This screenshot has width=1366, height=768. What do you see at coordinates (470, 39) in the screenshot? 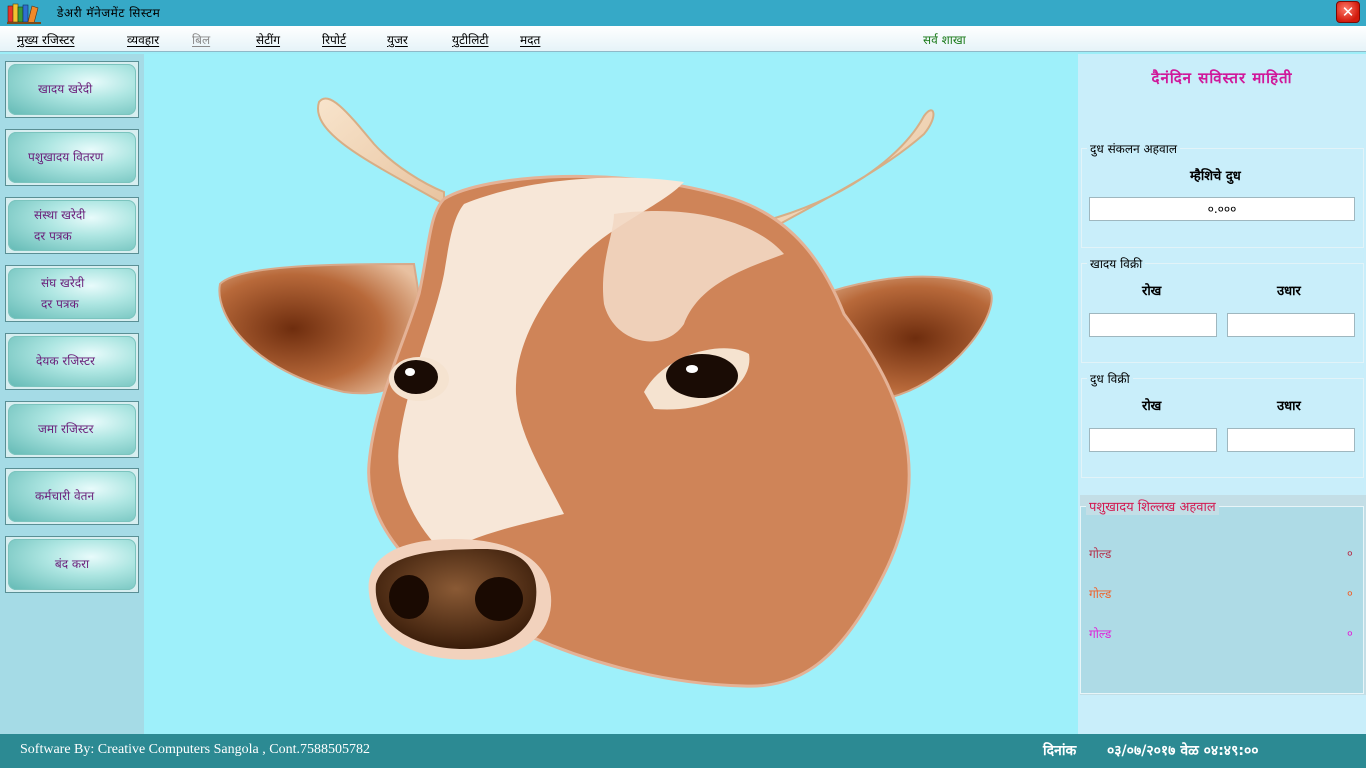
I see `menu-utility: युटीलिटी` at bounding box center [470, 39].